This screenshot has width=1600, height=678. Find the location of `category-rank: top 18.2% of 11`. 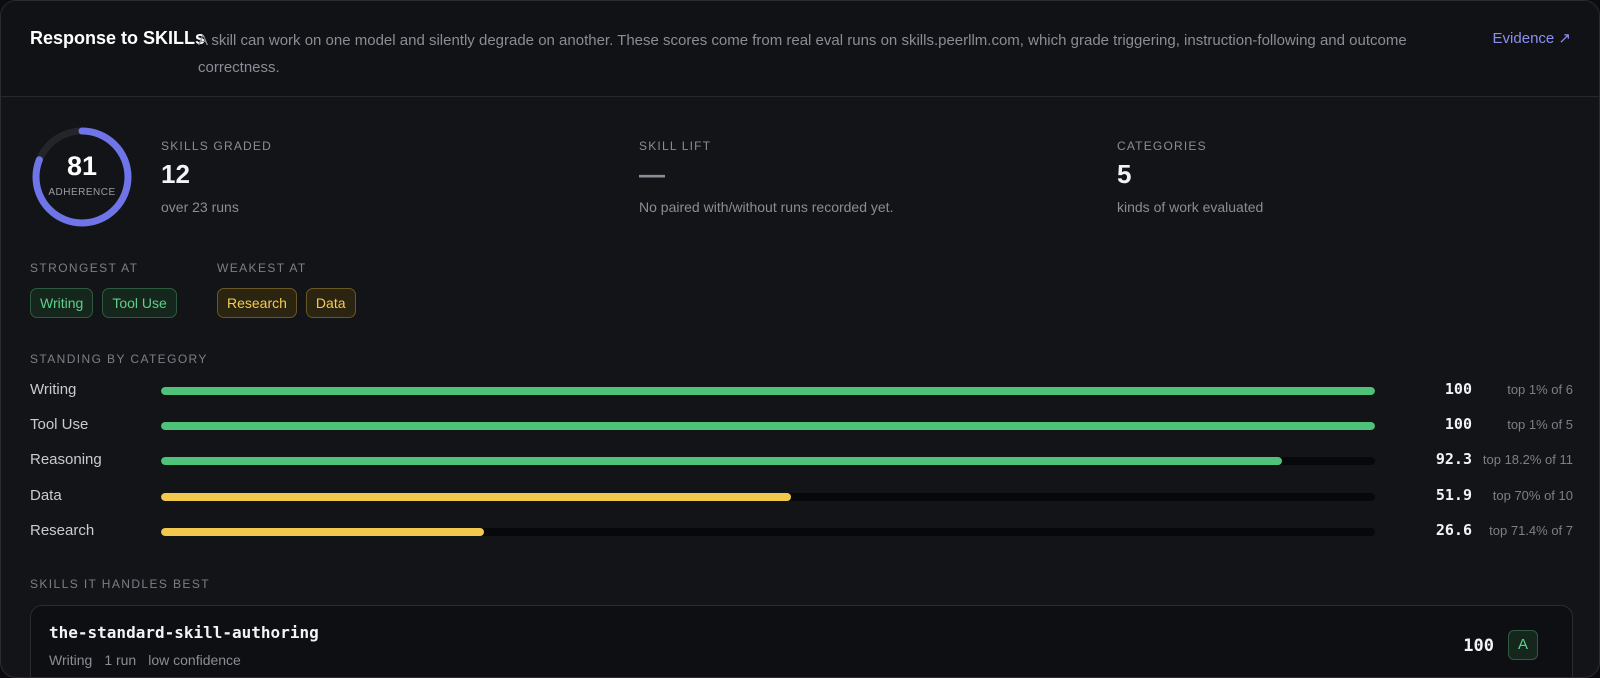

category-rank: top 18.2% of 11 is located at coordinates (1527, 459).